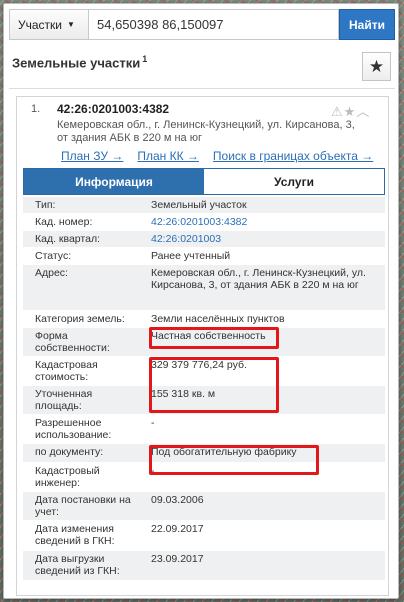  What do you see at coordinates (77, 565) in the screenshot?
I see `property-label: Дата выгрузки сведений из ГКН:` at bounding box center [77, 565].